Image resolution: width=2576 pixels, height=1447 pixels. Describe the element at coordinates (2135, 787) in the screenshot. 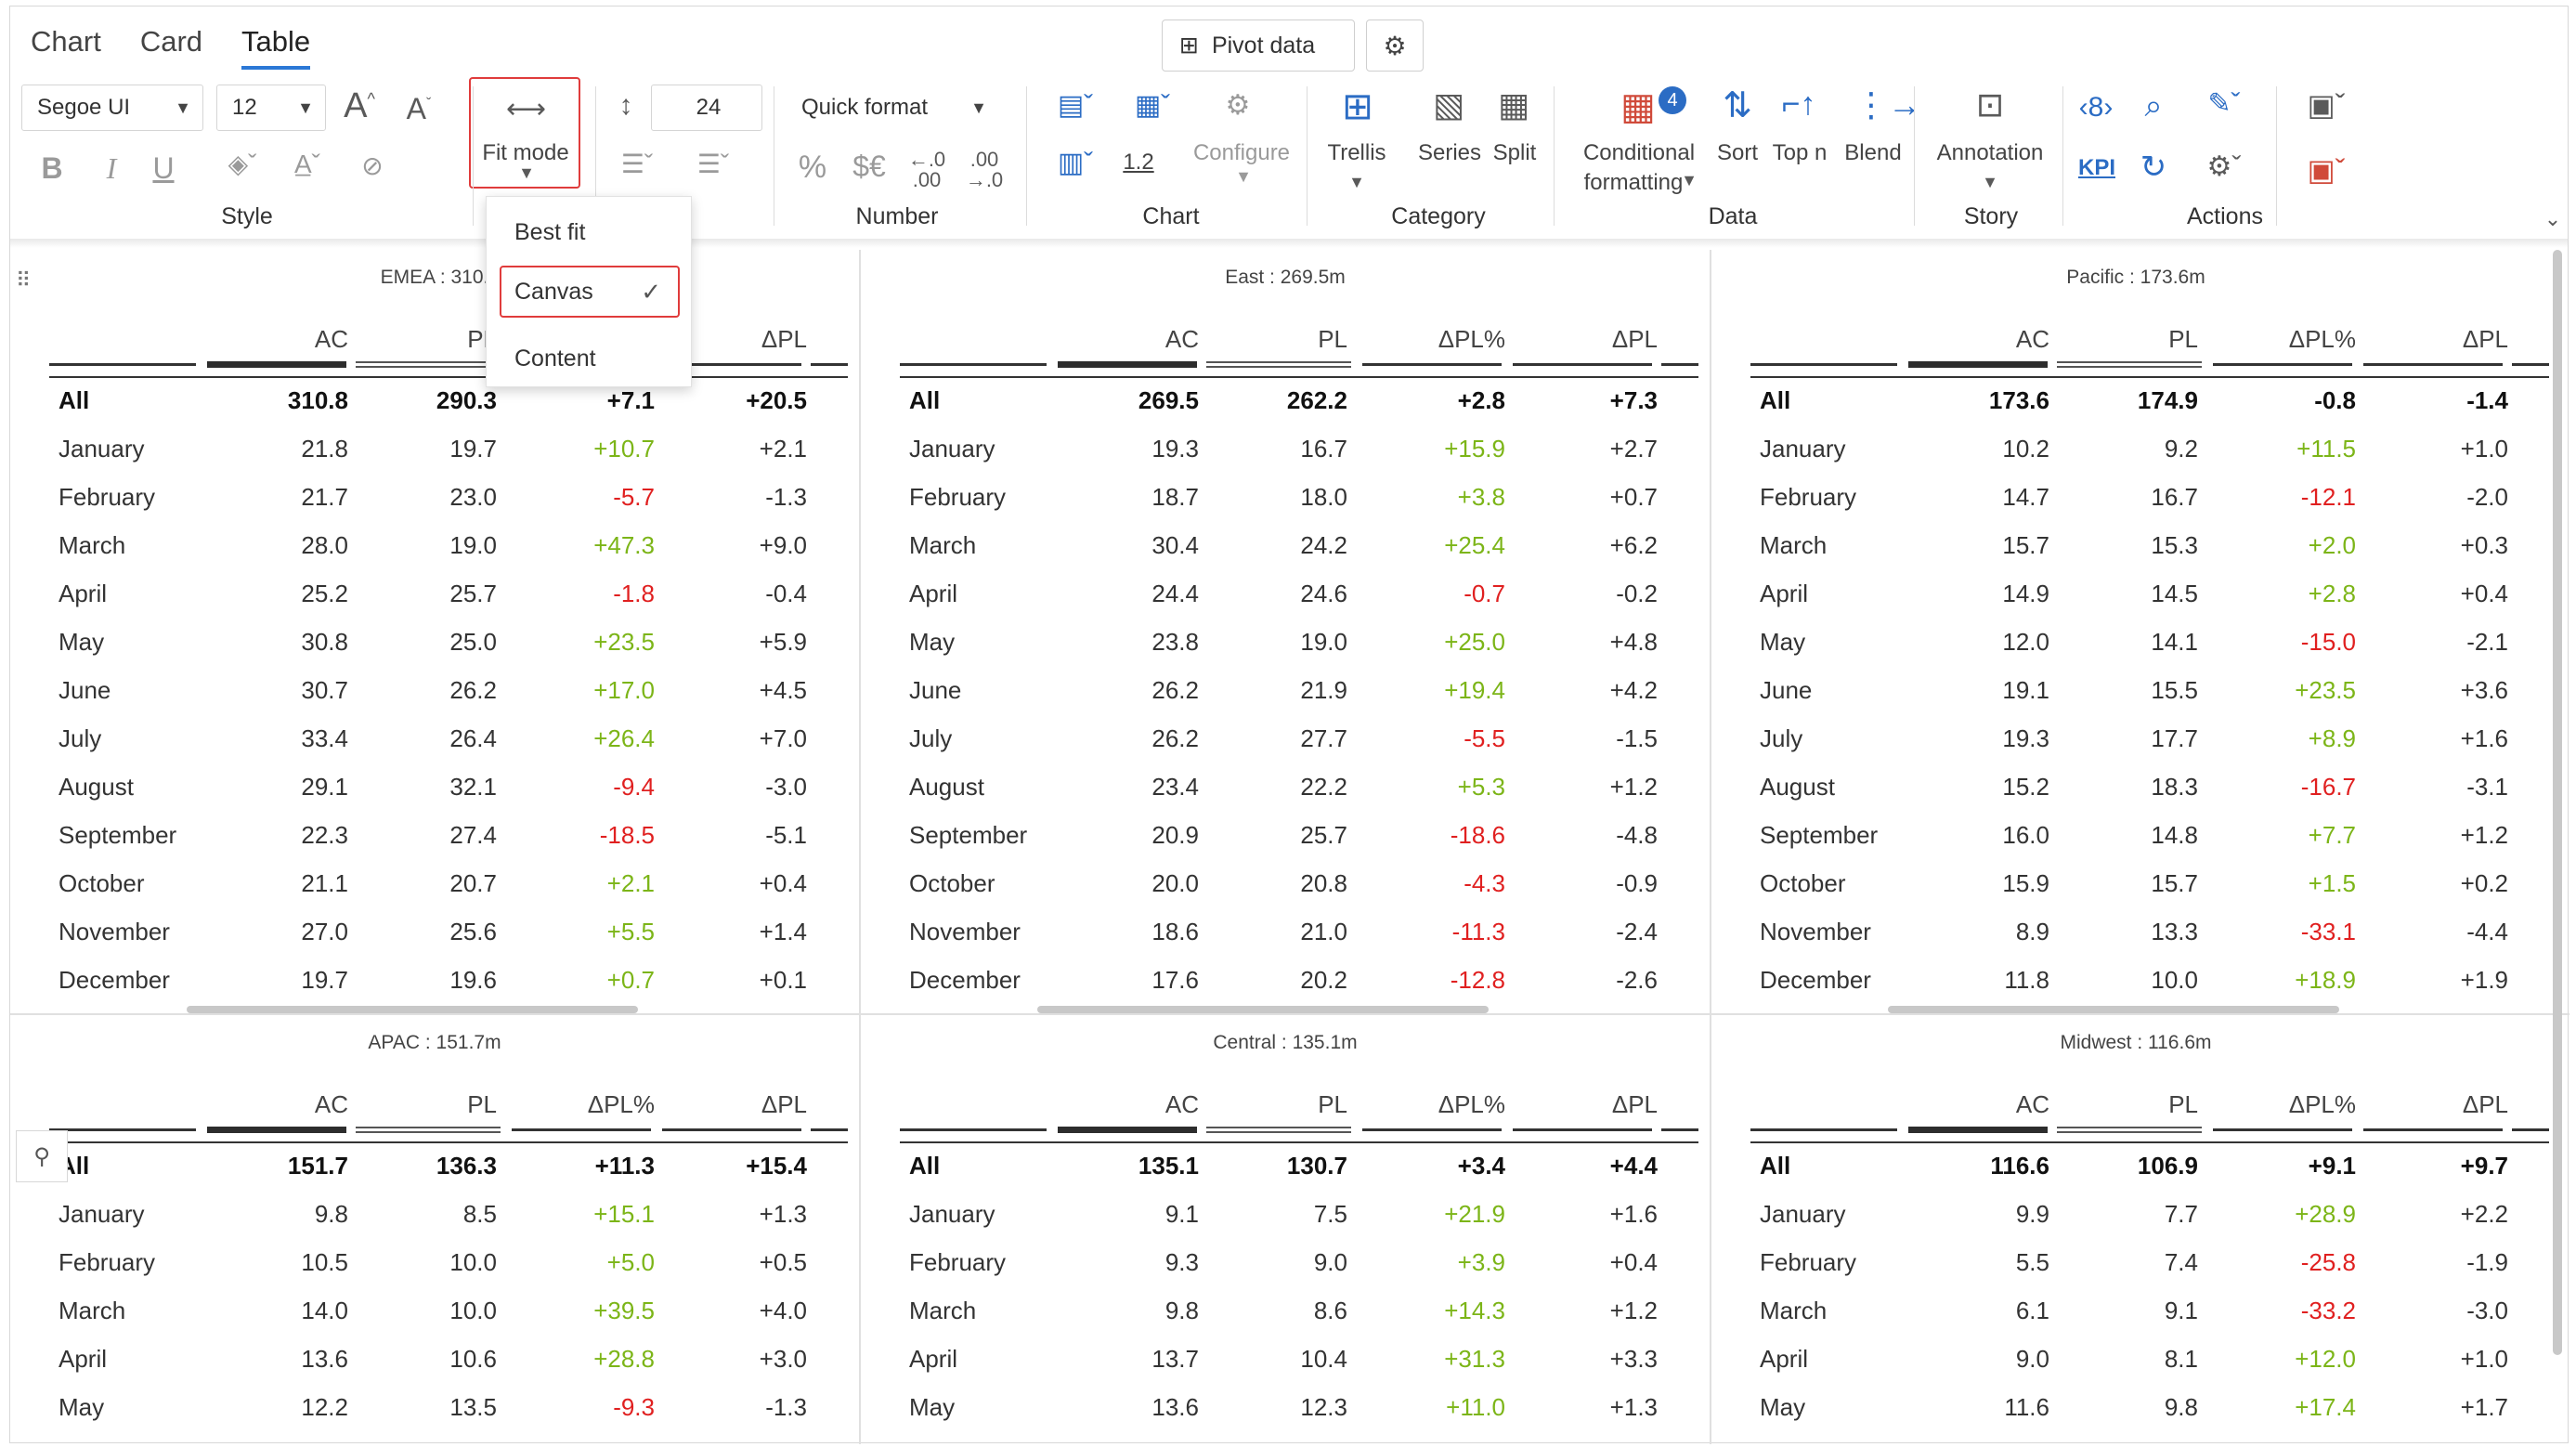

I see `table-row: August 15.2 18.3 -16.7 -3.1` at that location.